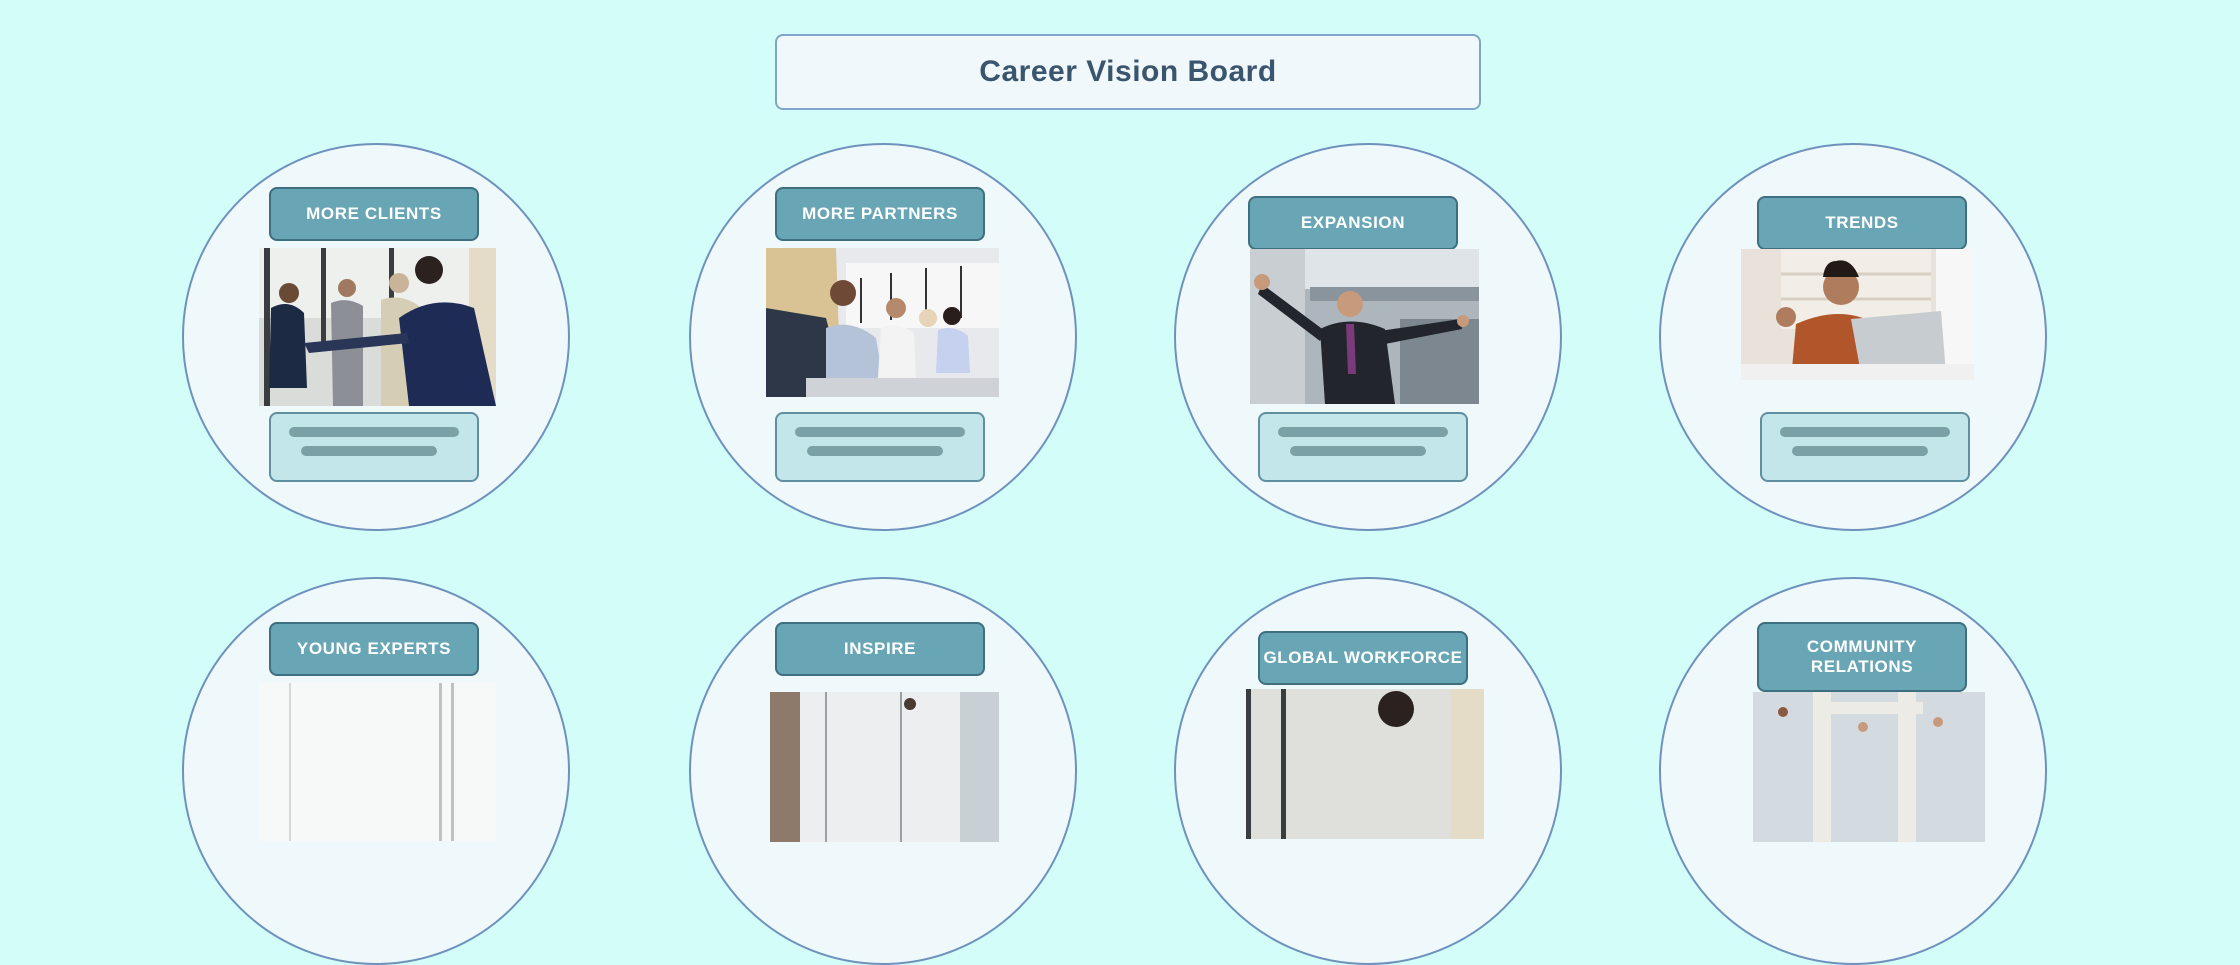 Image resolution: width=2240 pixels, height=965 pixels. I want to click on goal-label: INSPIRE, so click(880, 649).